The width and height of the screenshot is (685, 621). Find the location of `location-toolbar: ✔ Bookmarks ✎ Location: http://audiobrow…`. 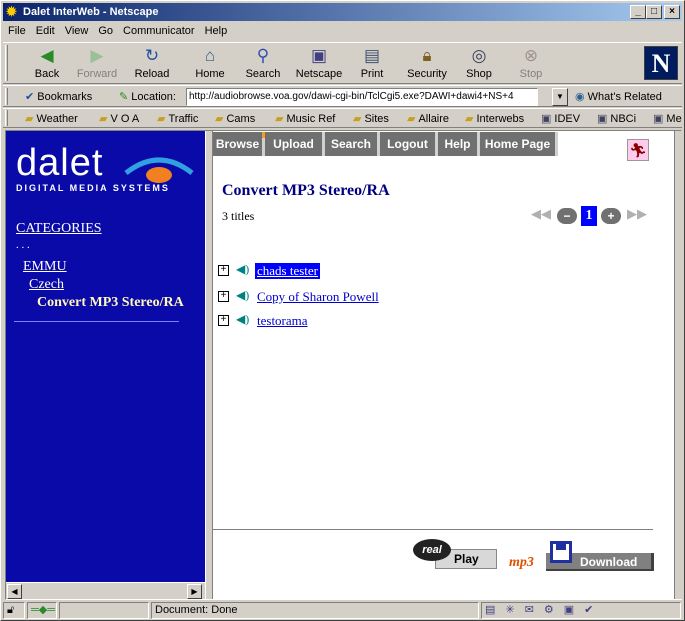

location-toolbar: ✔ Bookmarks ✎ Location: http://audiobrow… is located at coordinates (342, 96).